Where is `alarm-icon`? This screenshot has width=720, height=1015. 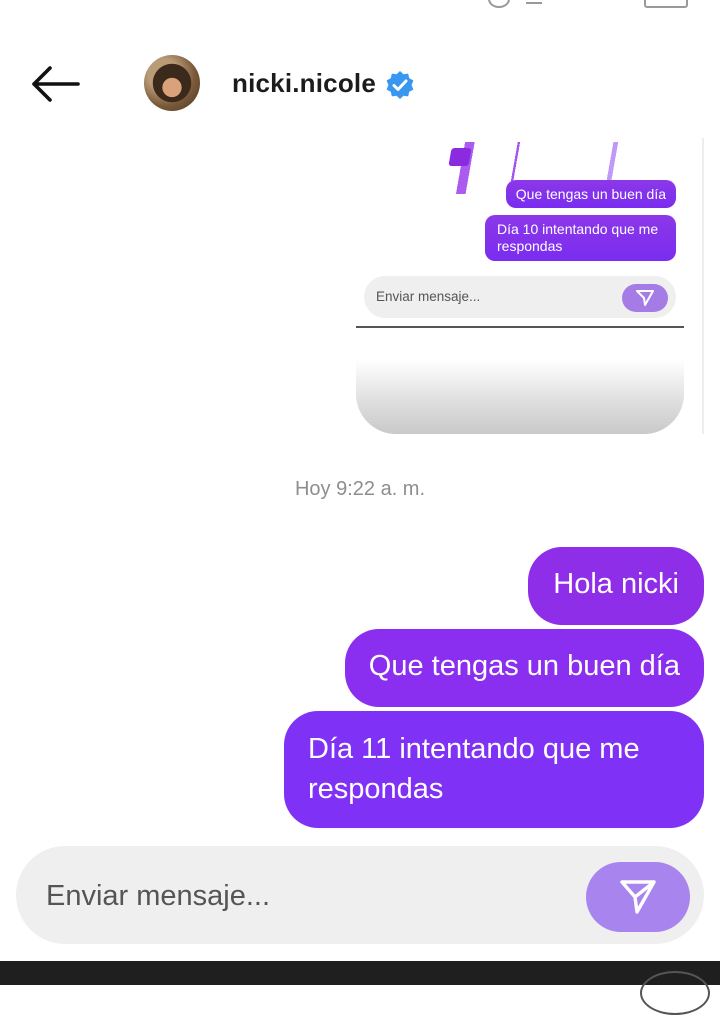 alarm-icon is located at coordinates (499, 4).